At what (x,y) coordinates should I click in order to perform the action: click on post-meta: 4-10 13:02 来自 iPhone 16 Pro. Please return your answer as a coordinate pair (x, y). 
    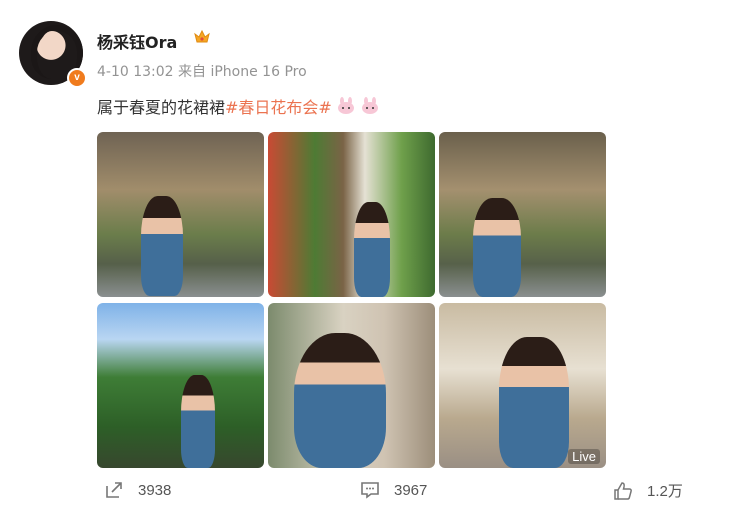
    Looking at the image, I should click on (202, 72).